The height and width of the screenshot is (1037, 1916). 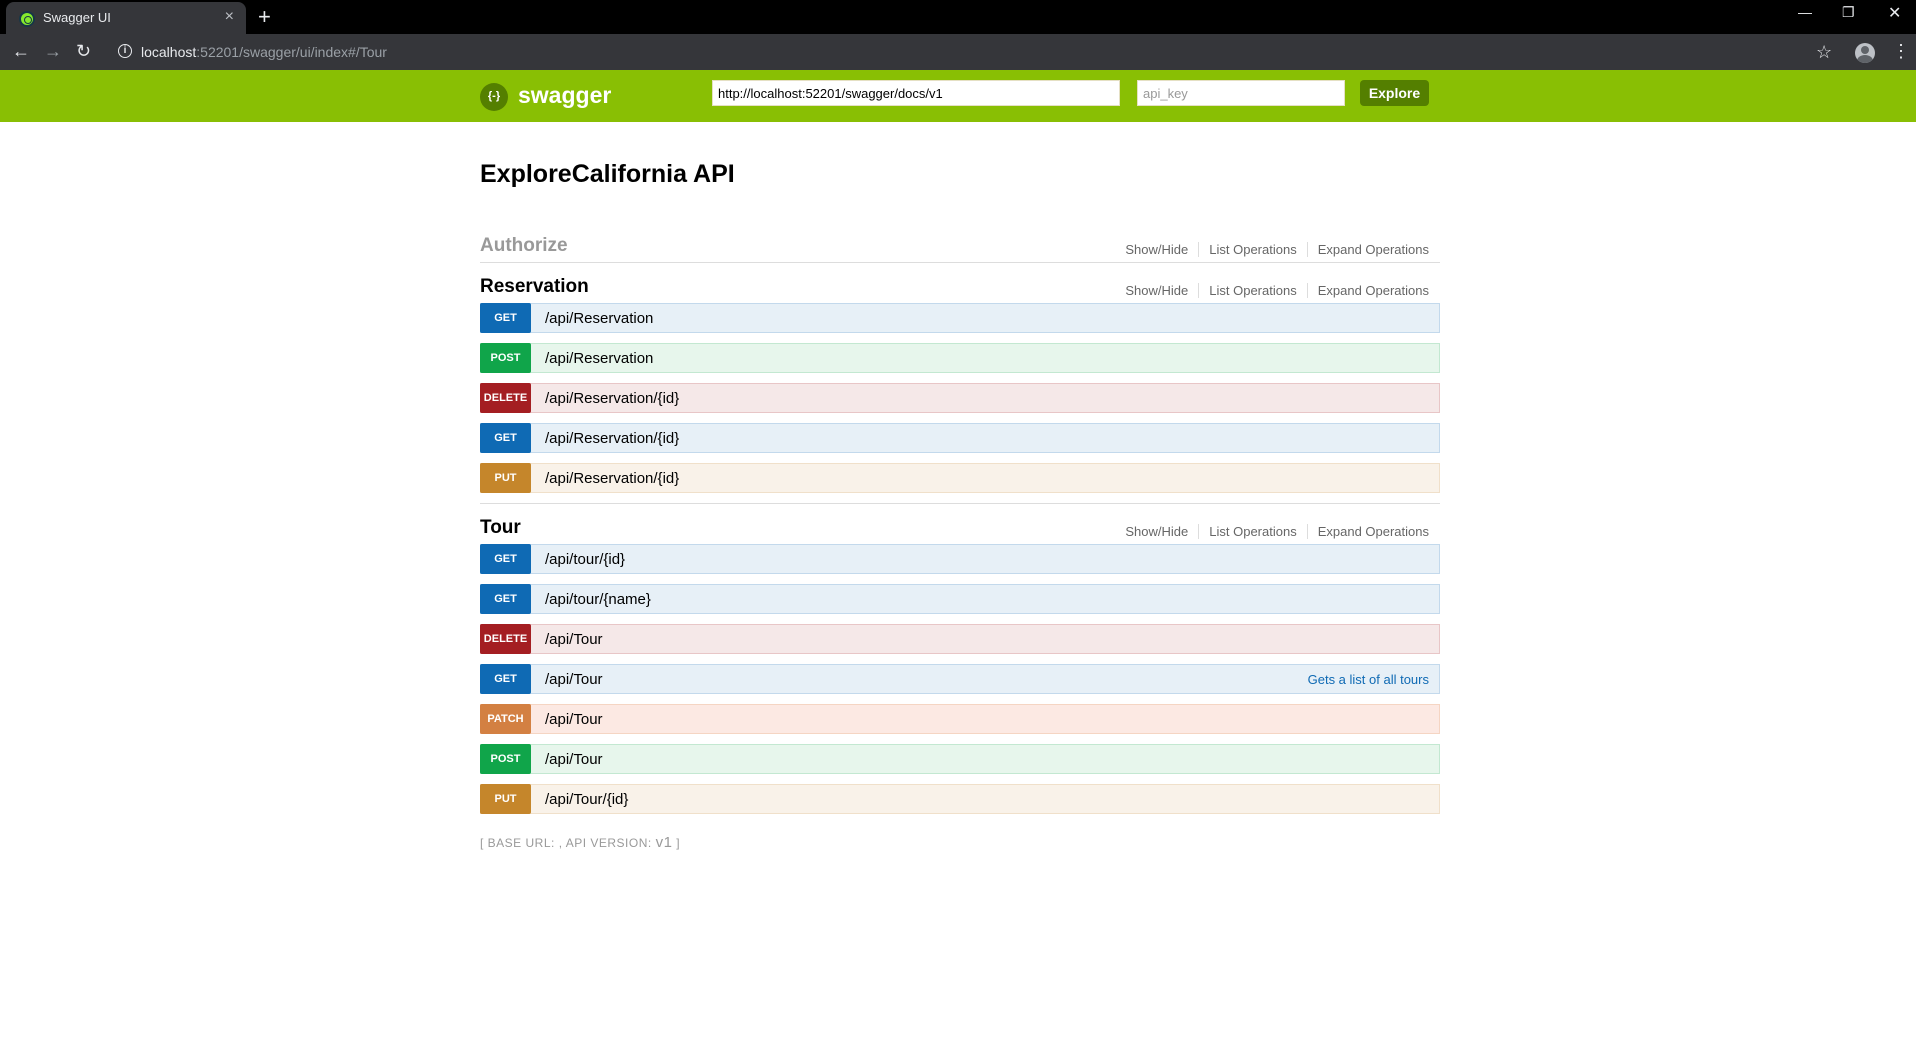 I want to click on api-footer: [ BASE URL: , API VERSION: v1 ], so click(x=580, y=842).